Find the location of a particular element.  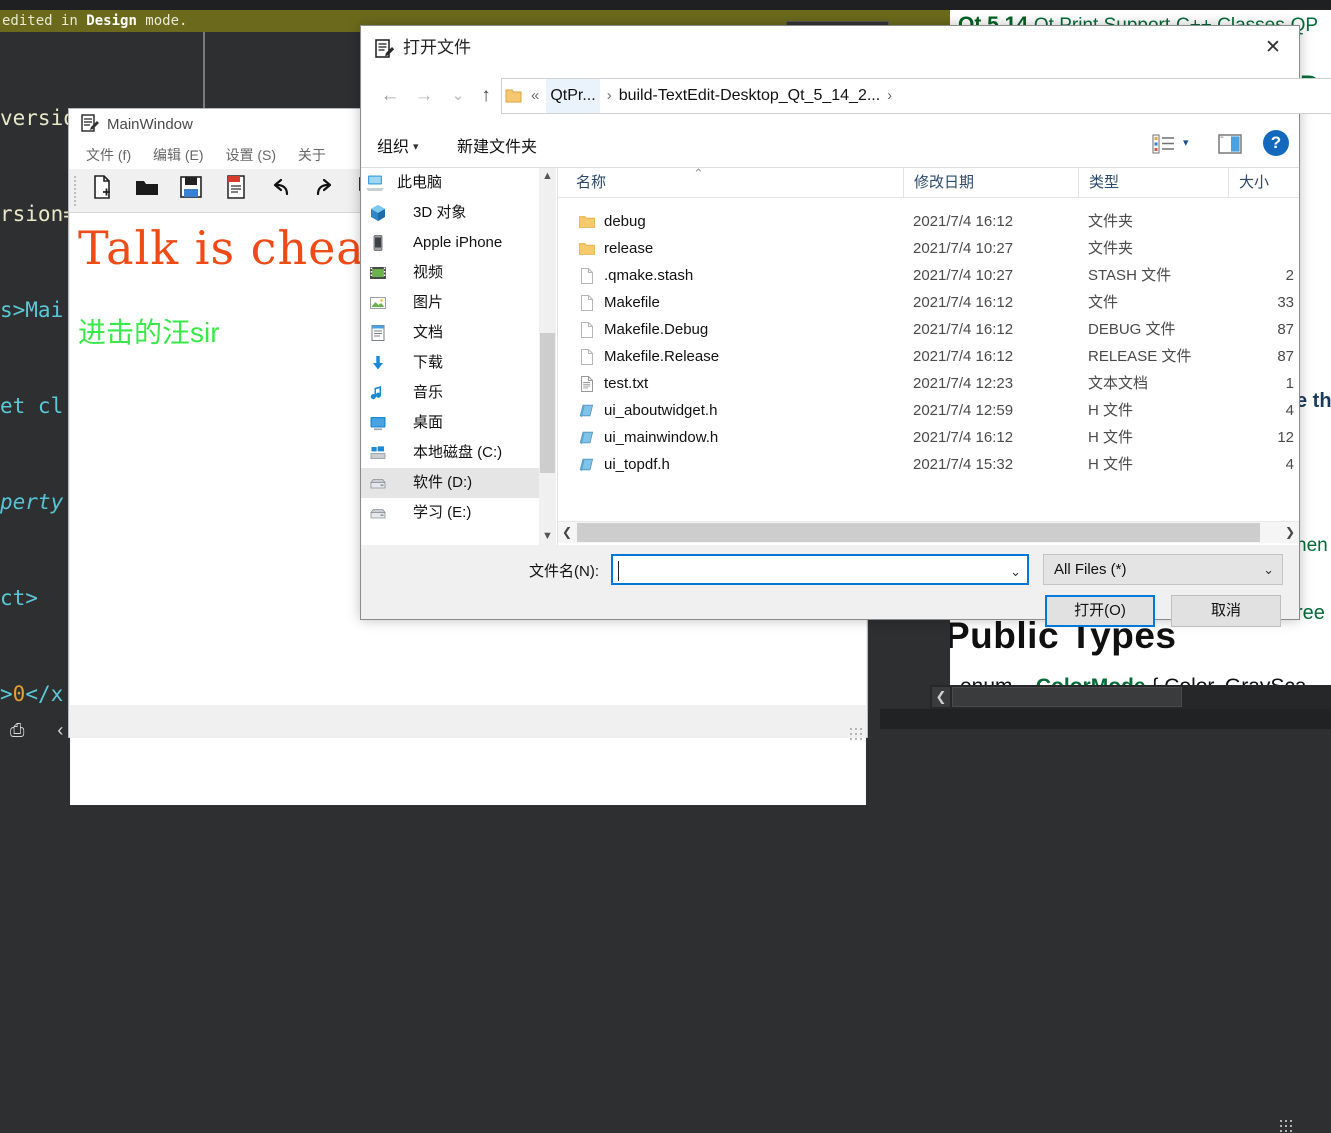

sidebar-scrollbar: ▲ ▼ is located at coordinates (547, 356).